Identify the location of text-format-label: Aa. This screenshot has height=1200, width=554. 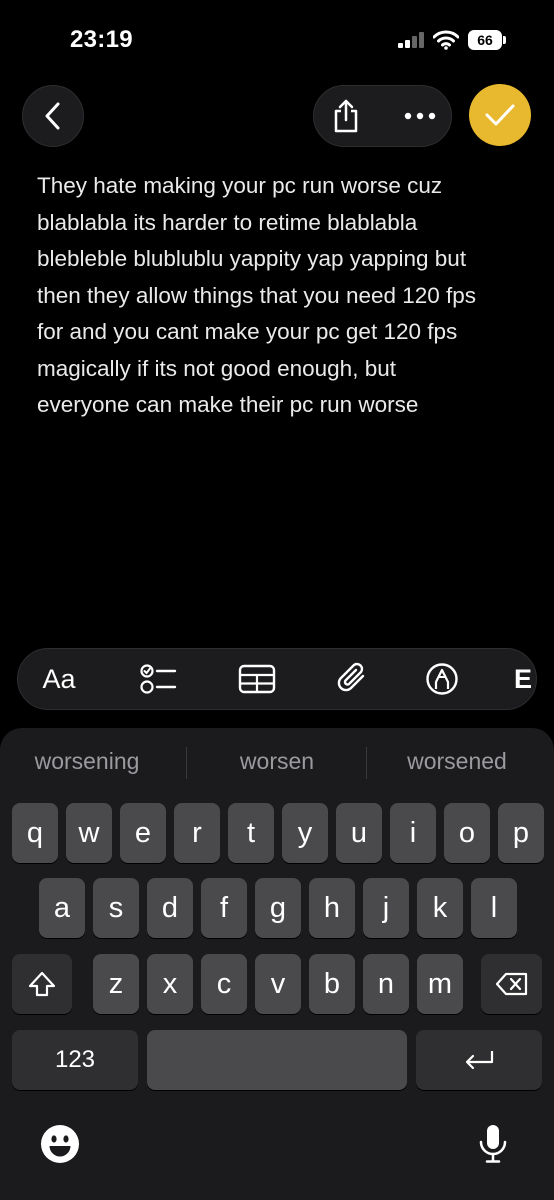
(59, 678).